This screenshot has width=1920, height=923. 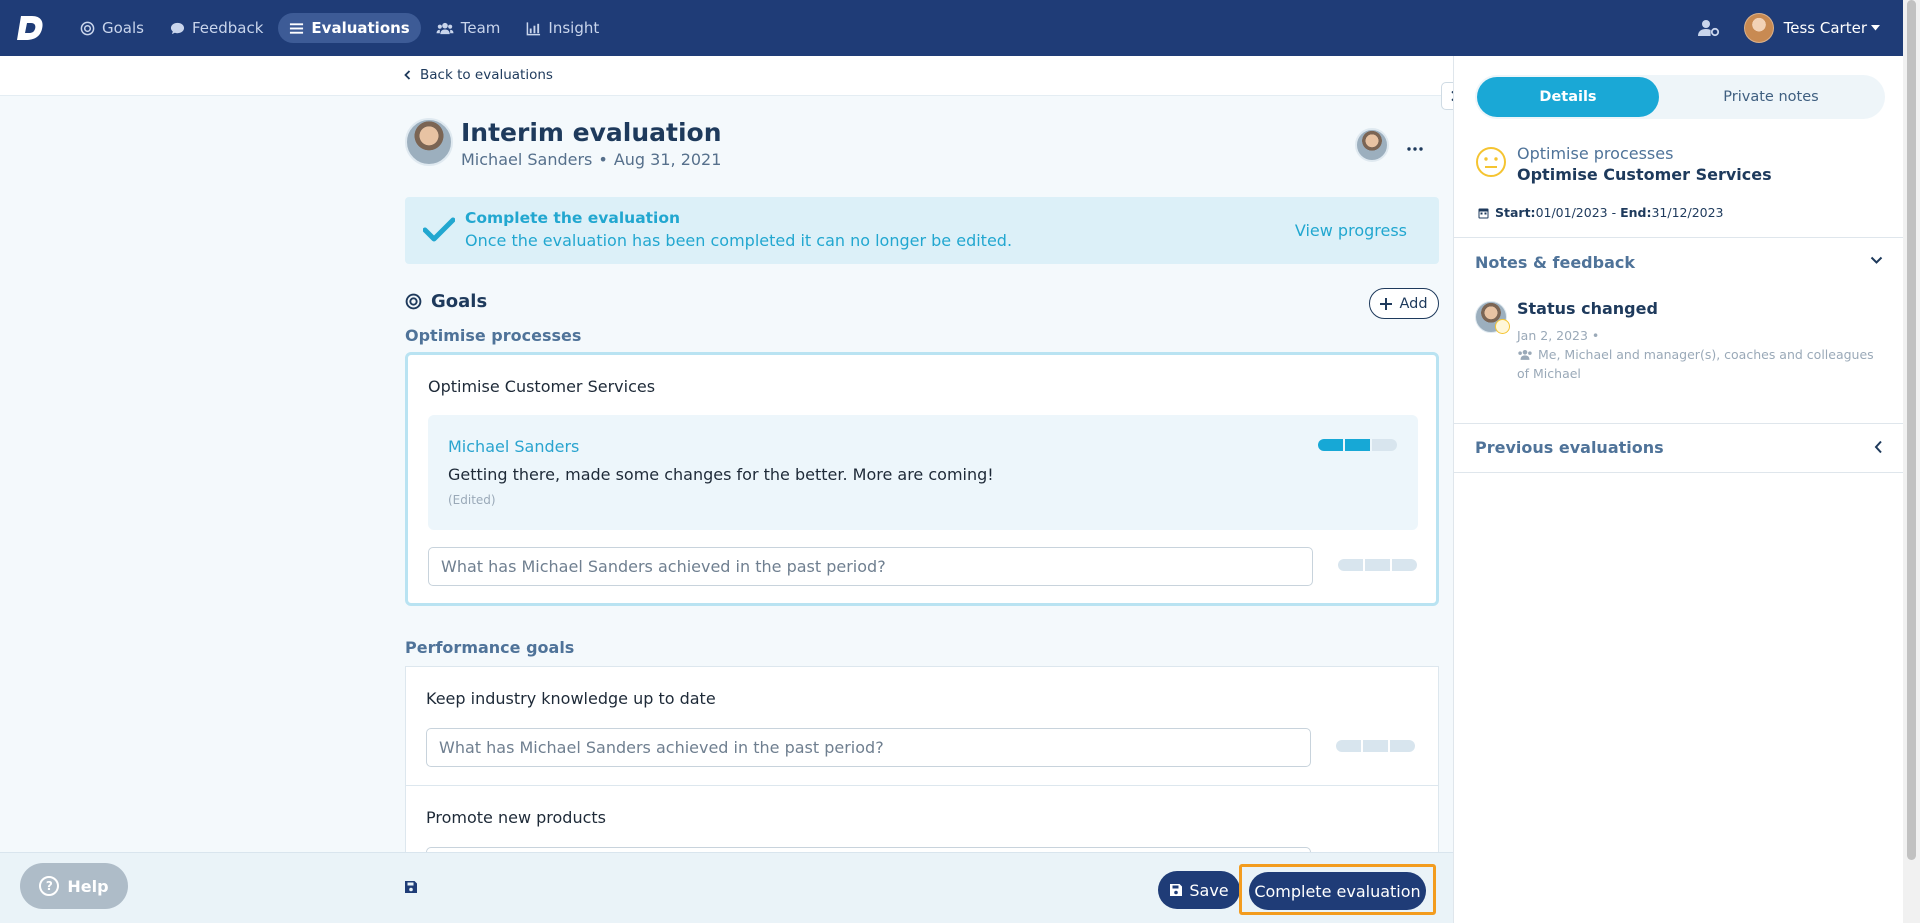 I want to click on user-avatar, so click(x=1758, y=28).